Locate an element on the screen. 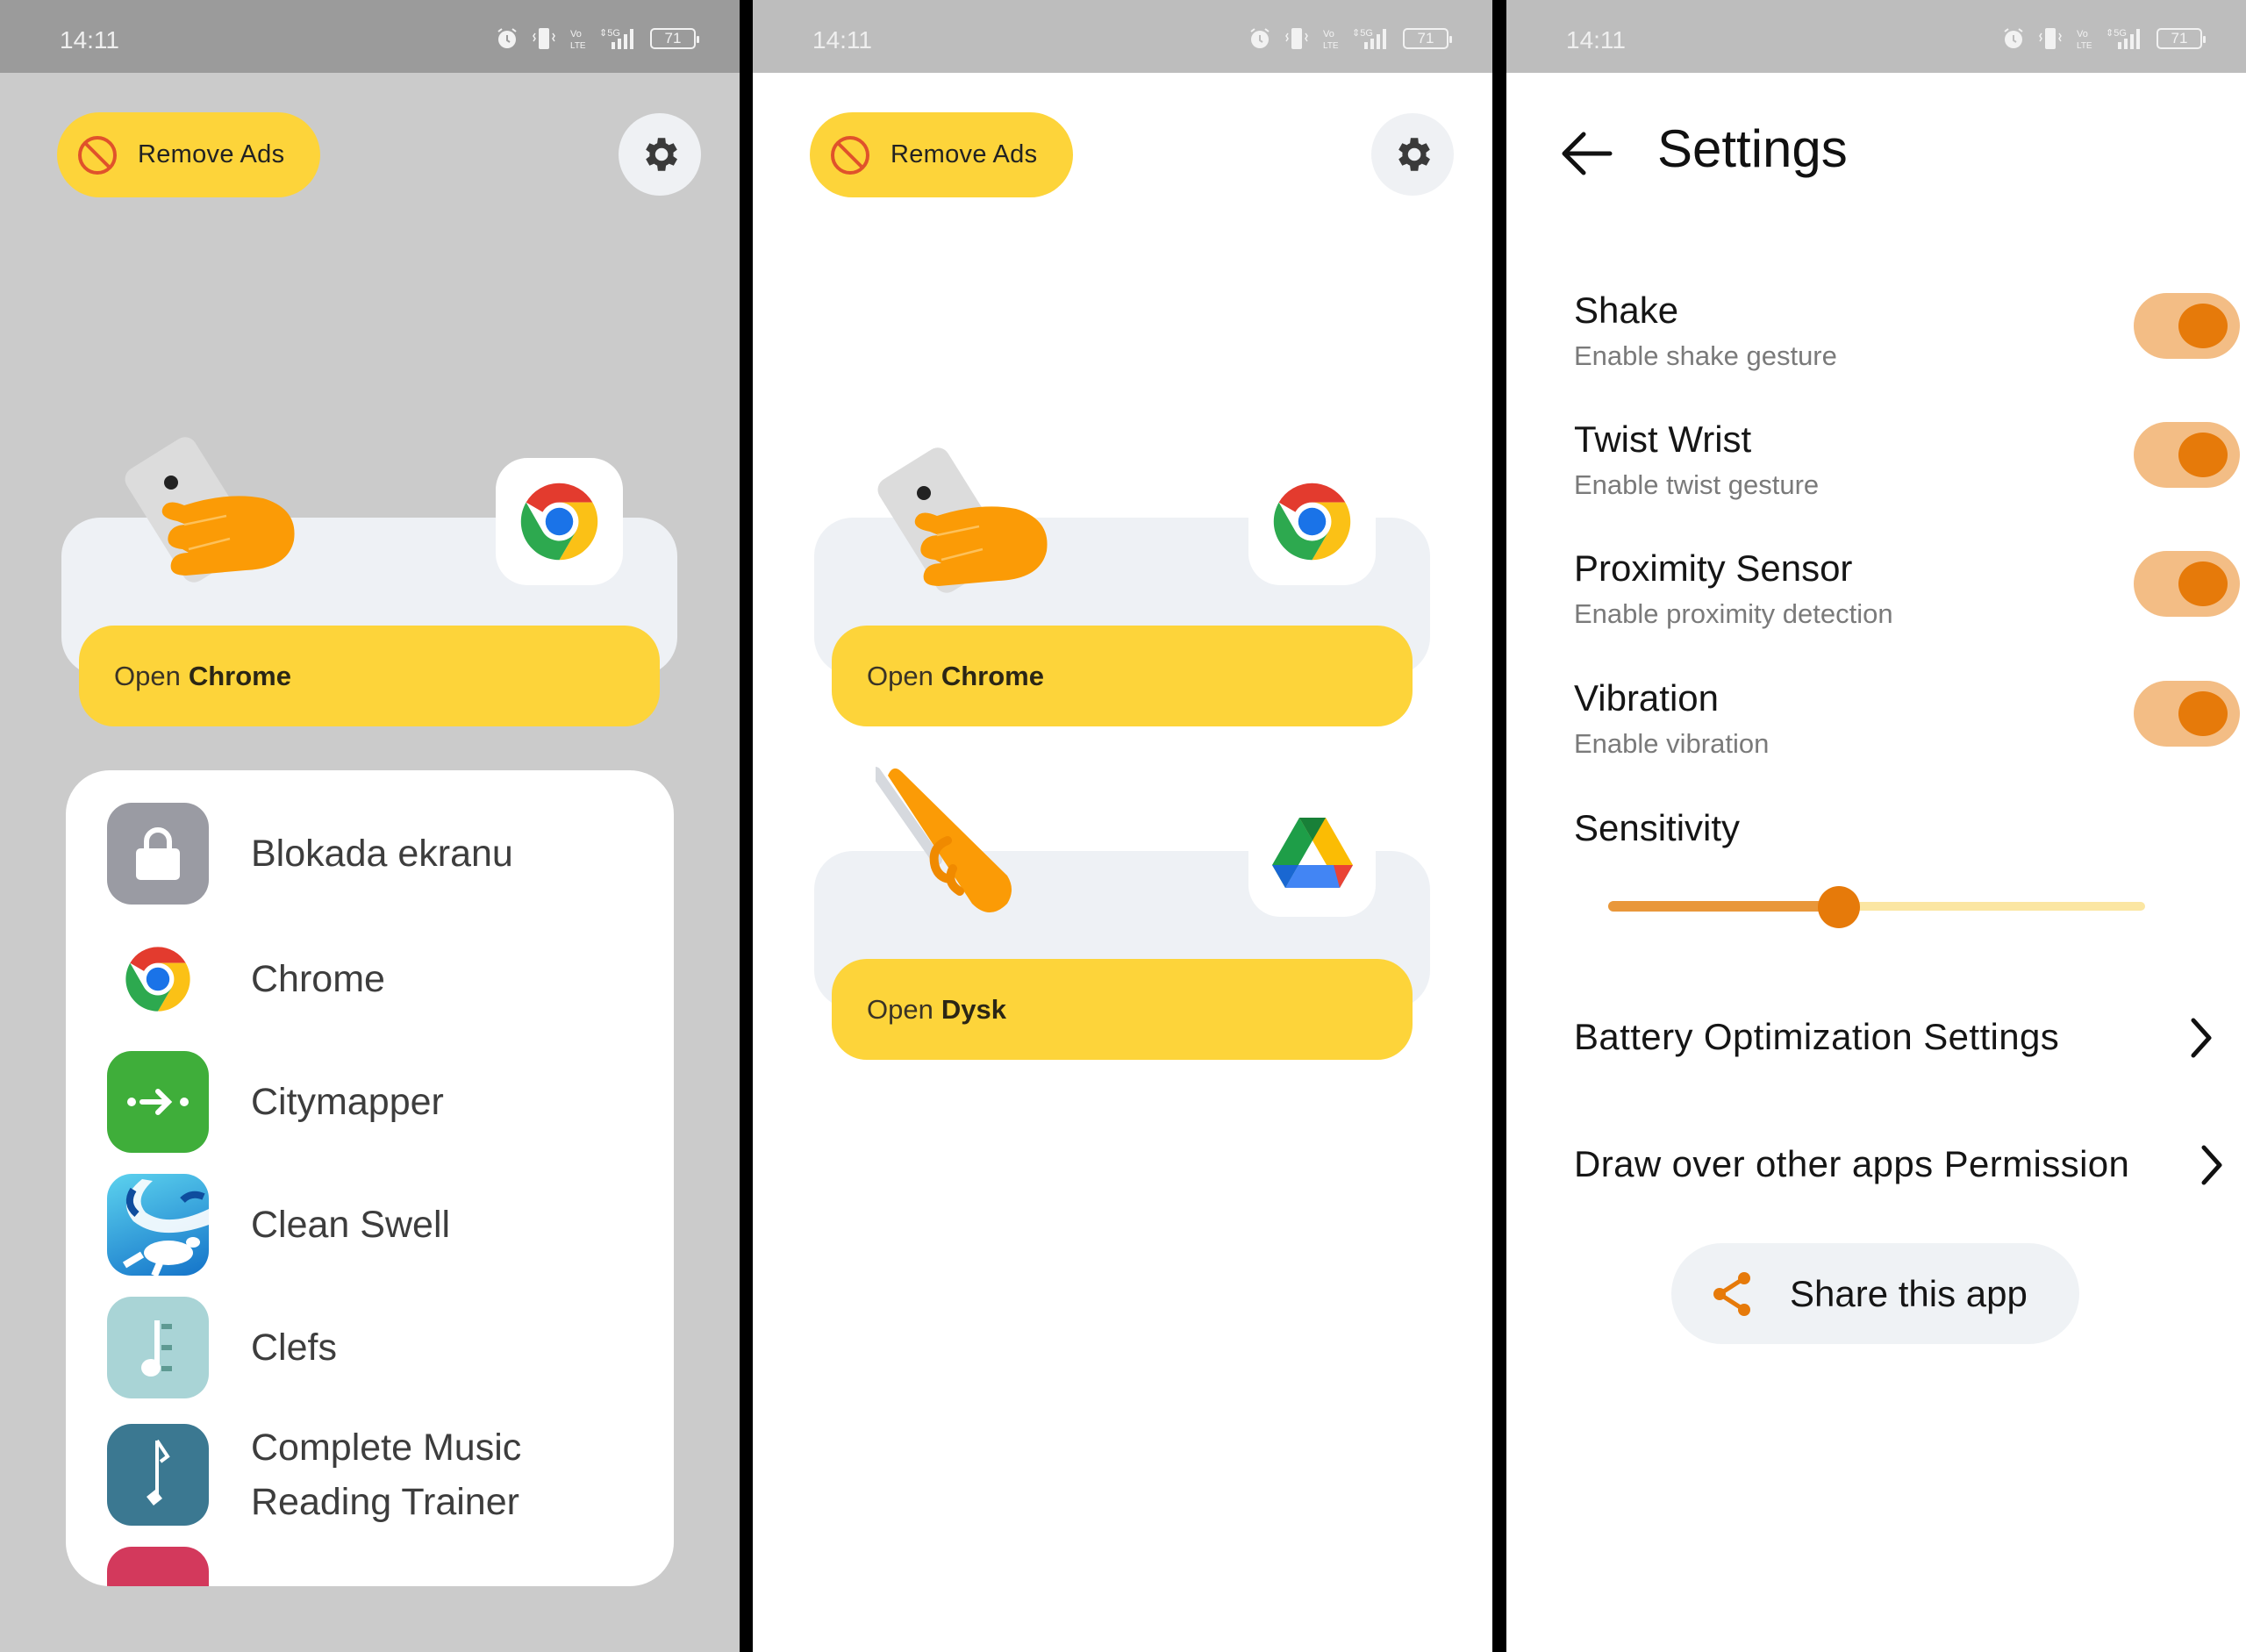  app-list-item: Blokada ekranu is located at coordinates (370, 854).